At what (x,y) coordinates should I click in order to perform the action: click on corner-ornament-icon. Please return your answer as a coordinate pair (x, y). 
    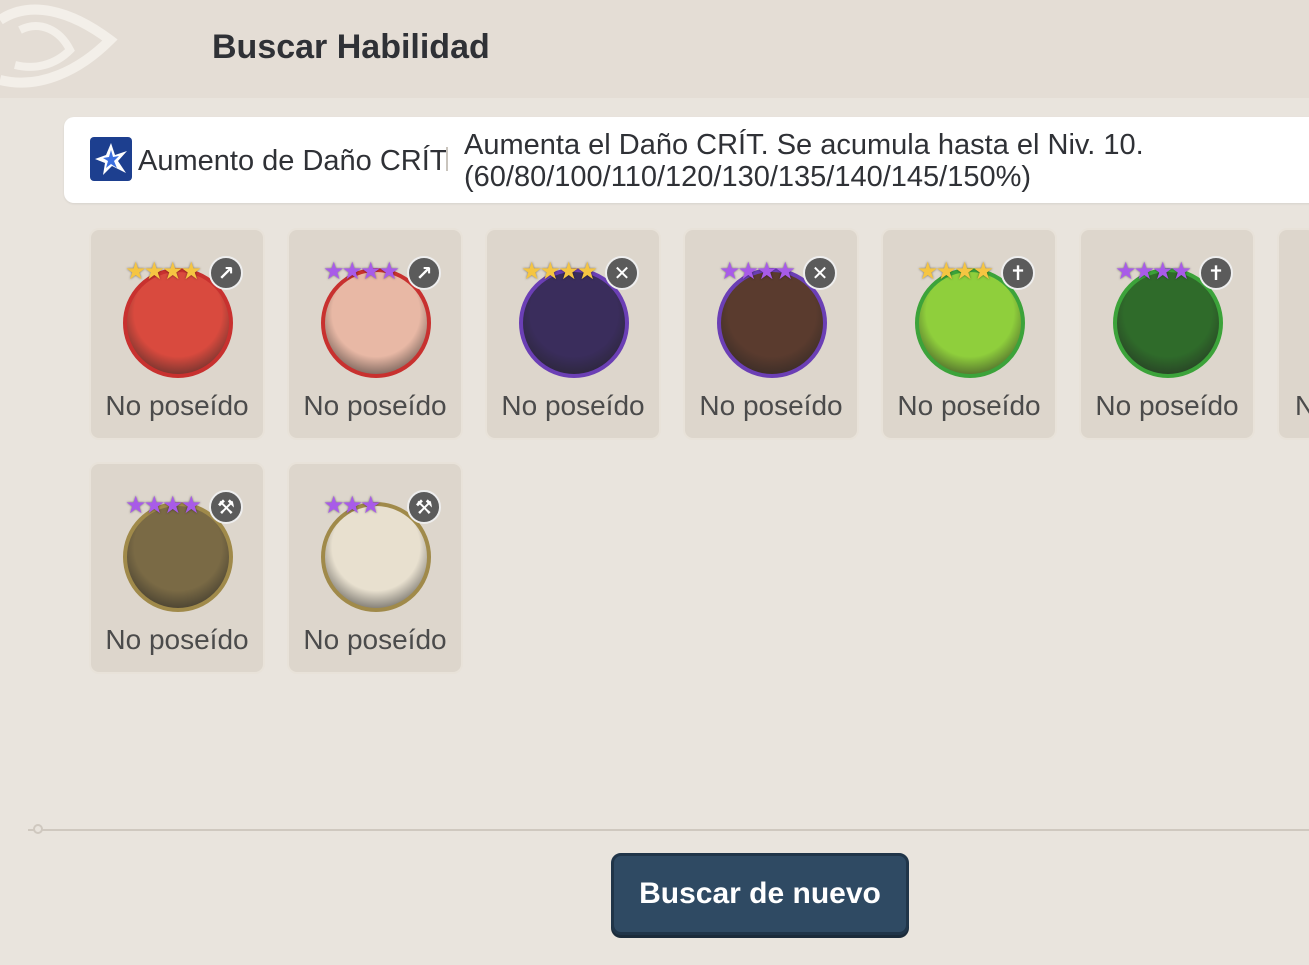
    Looking at the image, I should click on (59, 46).